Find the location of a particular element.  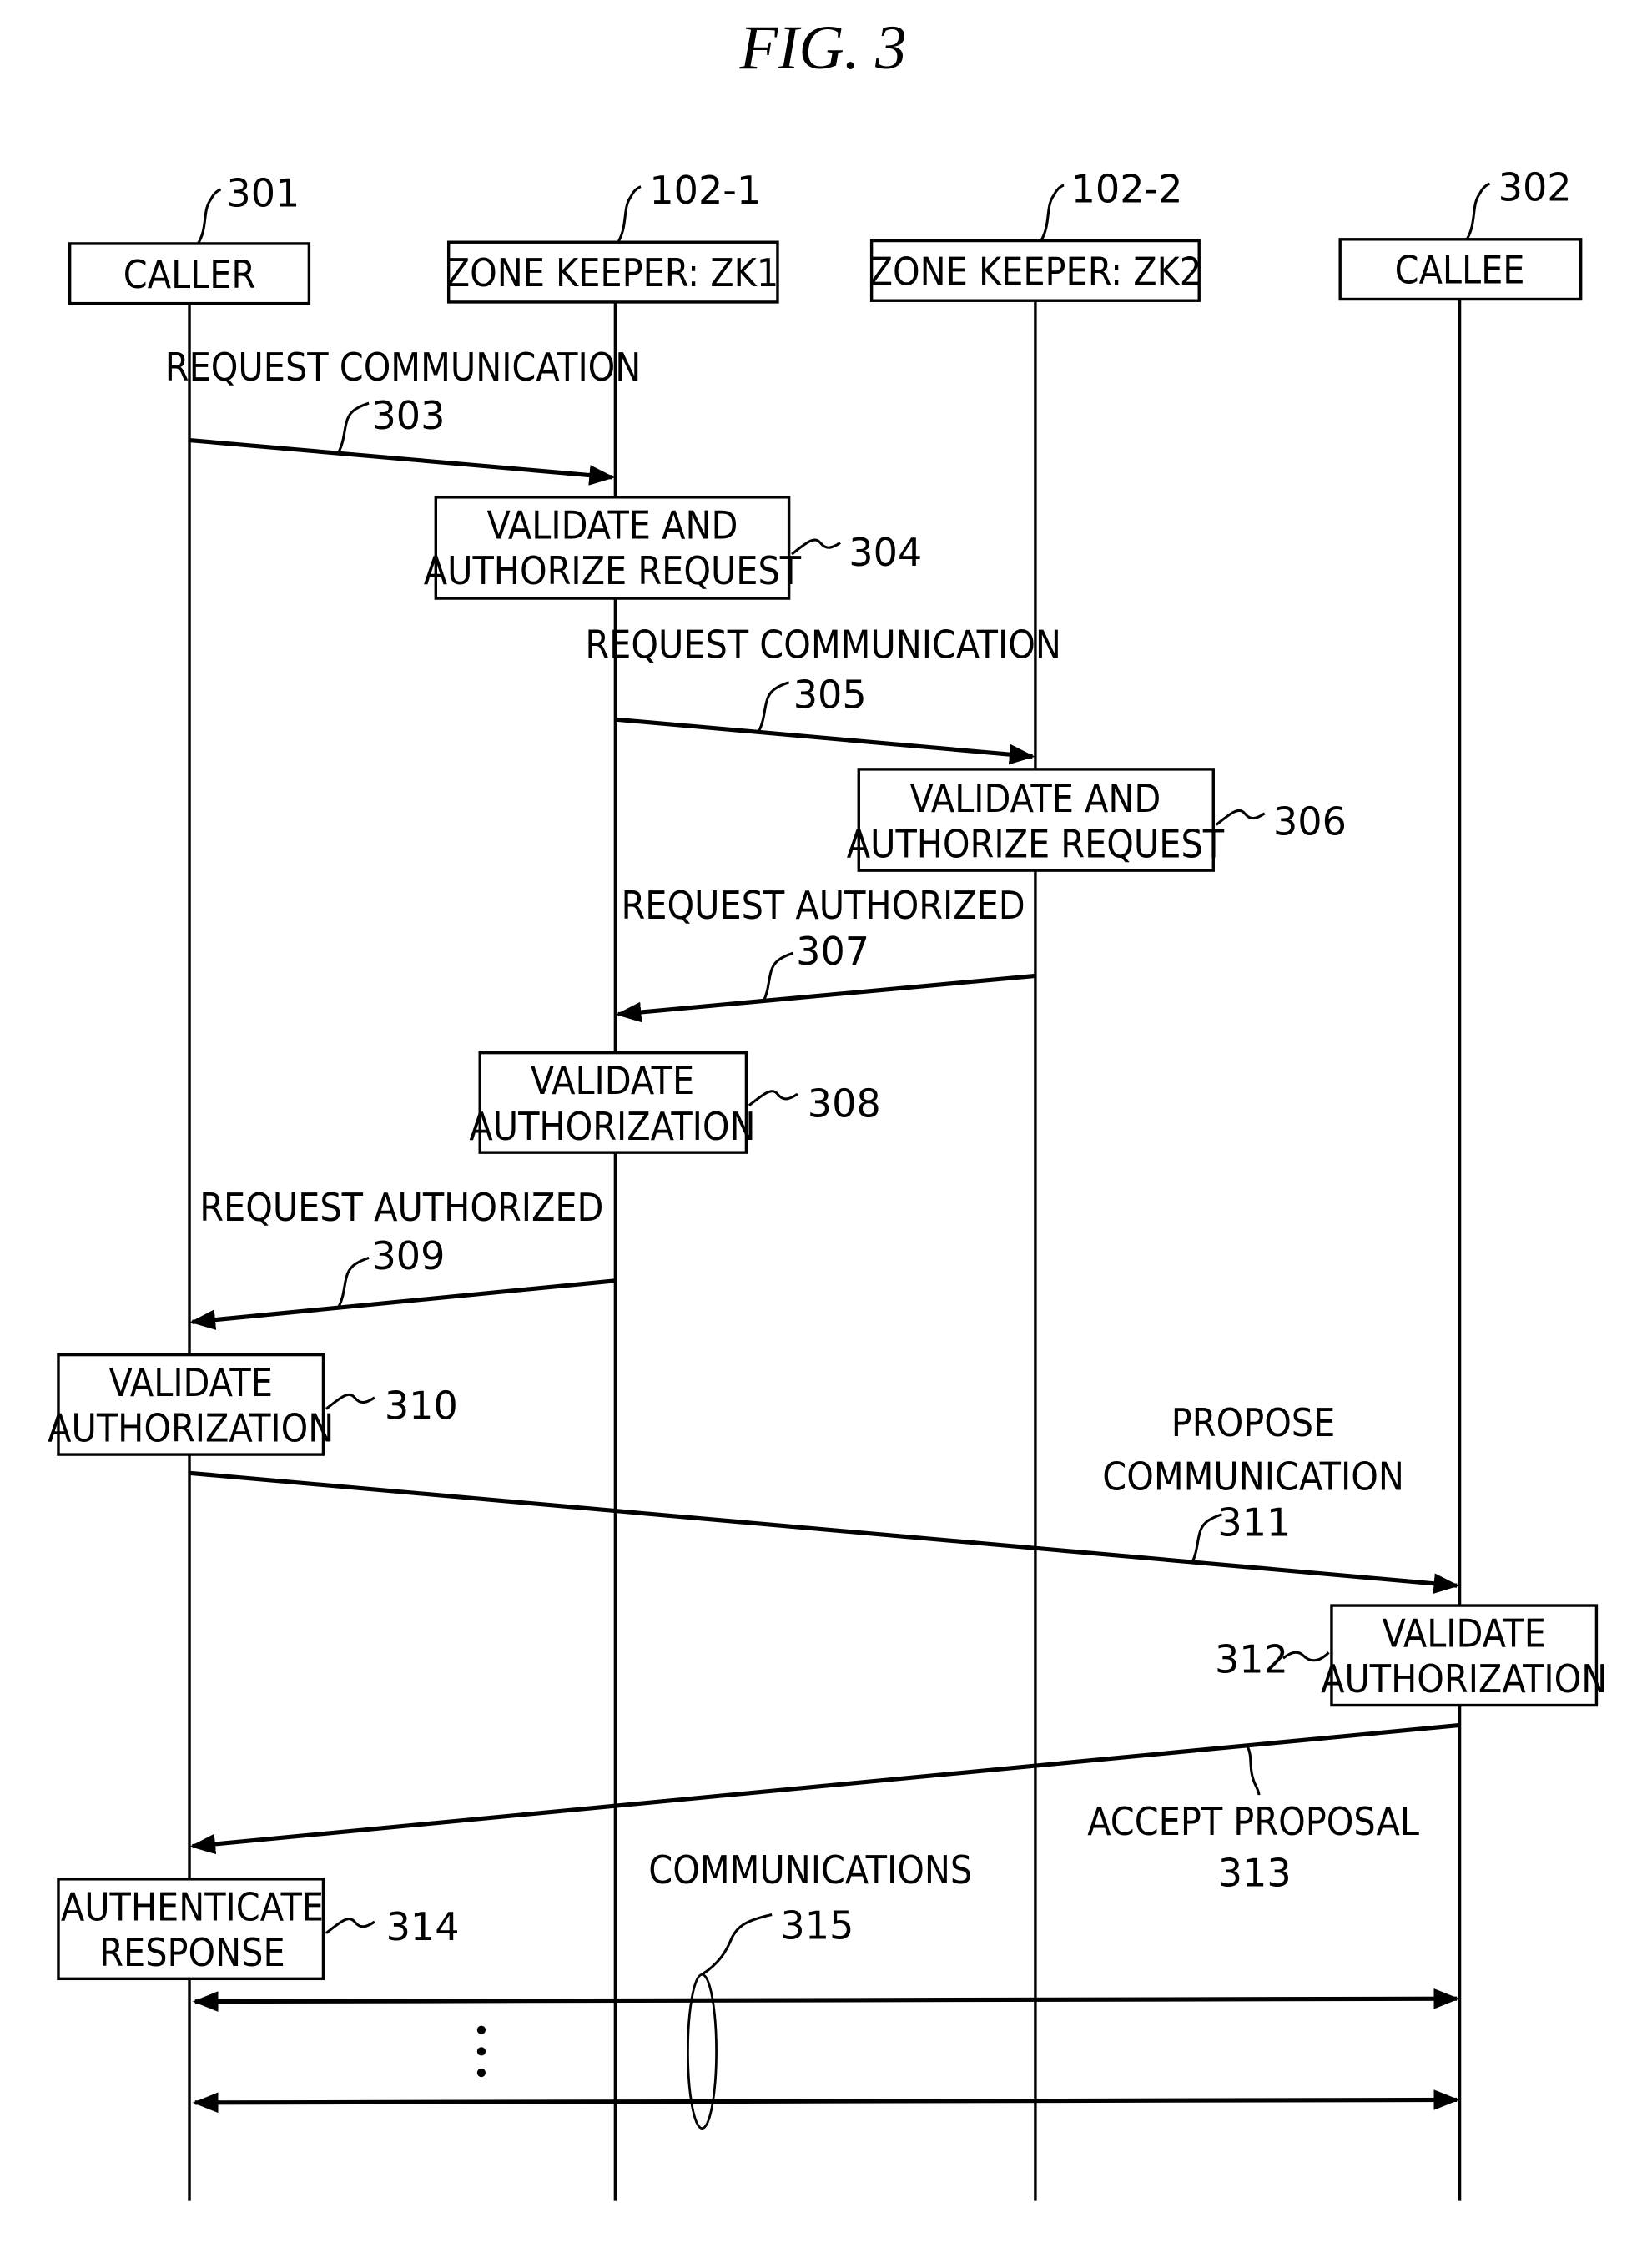

communication-arrow-last is located at coordinates (826, 2102).